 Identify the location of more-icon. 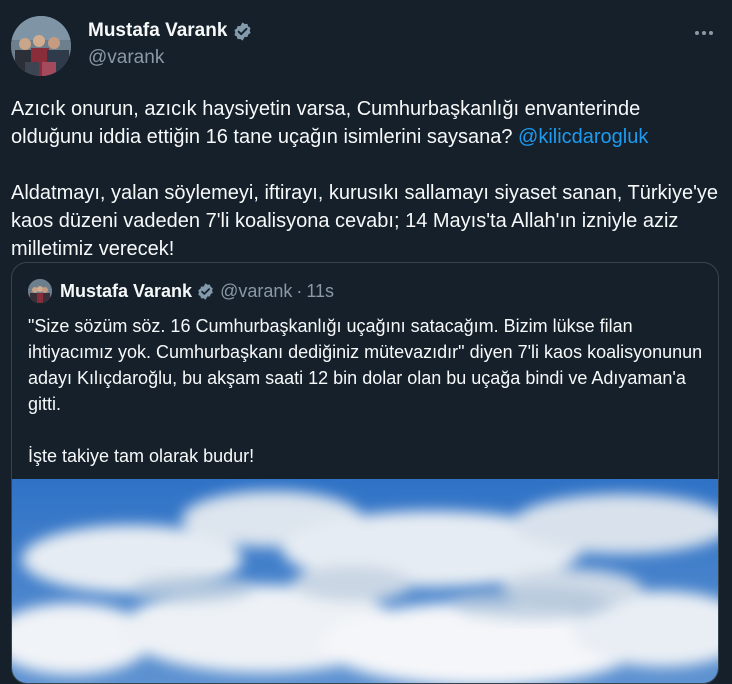
(704, 33).